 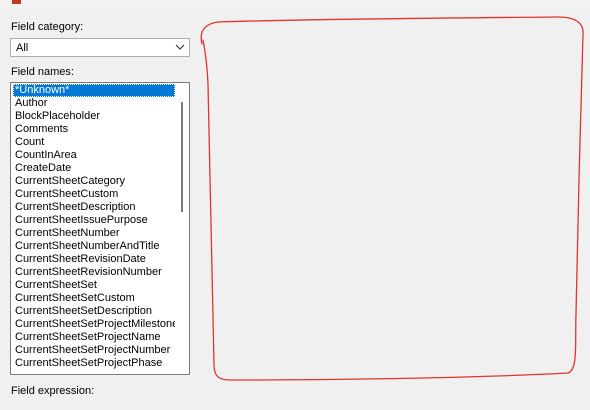 What do you see at coordinates (94, 363) in the screenshot?
I see `field-name-item: CurrentSheetSetProjectPhase` at bounding box center [94, 363].